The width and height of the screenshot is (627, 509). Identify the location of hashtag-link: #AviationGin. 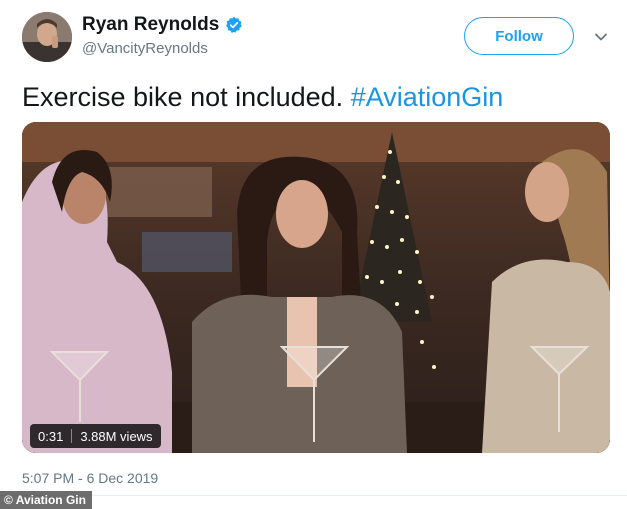
(427, 97).